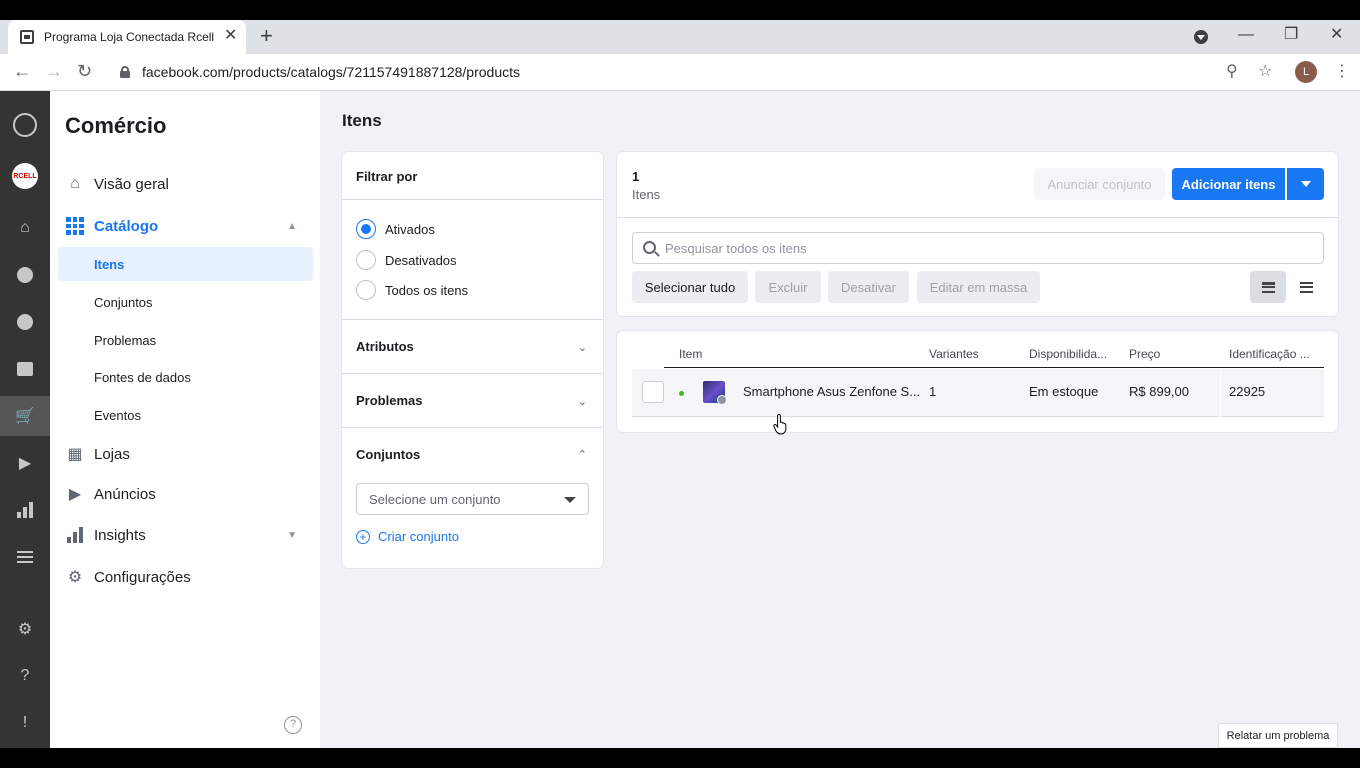 The width and height of the screenshot is (1360, 768). What do you see at coordinates (185, 302) in the screenshot?
I see `sidebar-subitem-sets: Conjuntos` at bounding box center [185, 302].